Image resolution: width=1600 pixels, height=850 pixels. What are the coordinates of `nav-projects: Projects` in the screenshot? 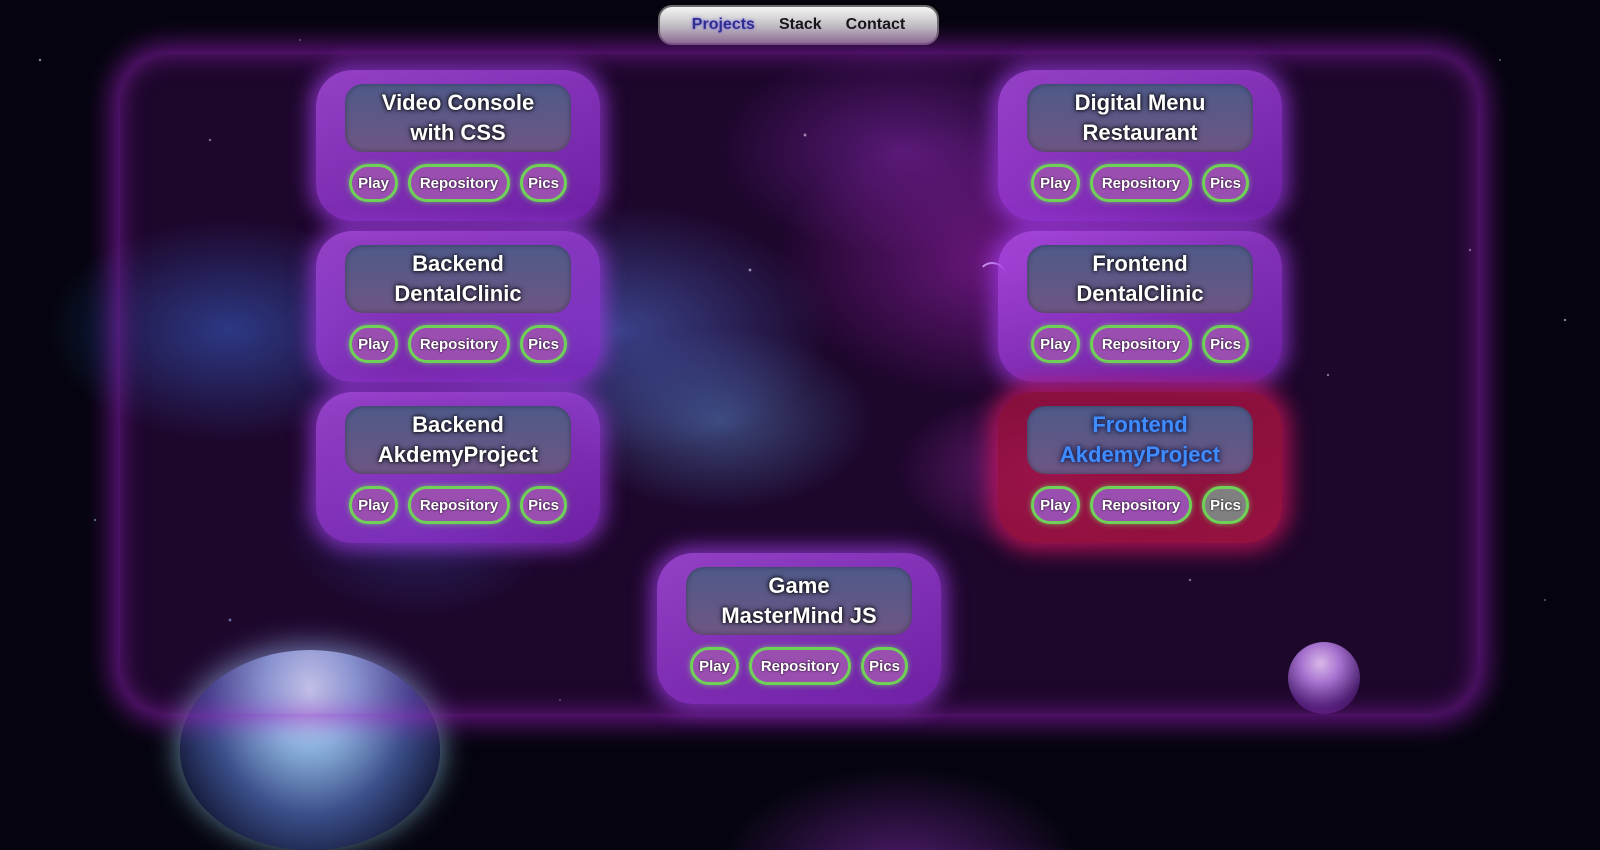 It's located at (723, 25).